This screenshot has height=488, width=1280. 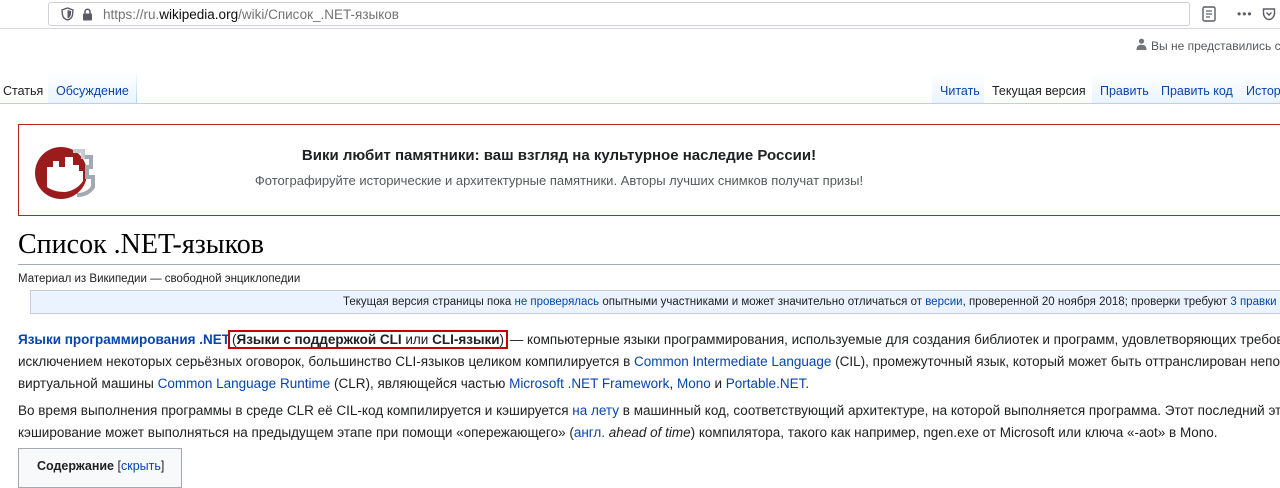 I want to click on tab-edit-source-label: Править код, so click(x=1197, y=91).